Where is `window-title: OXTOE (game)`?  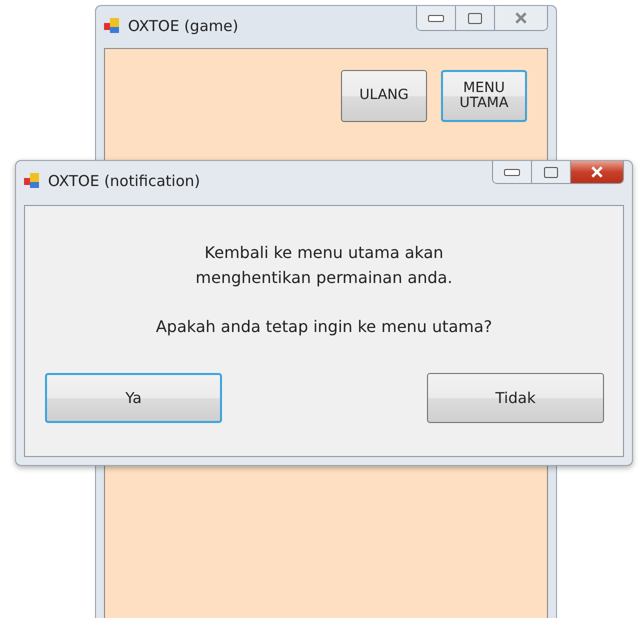
window-title: OXTOE (game) is located at coordinates (184, 26).